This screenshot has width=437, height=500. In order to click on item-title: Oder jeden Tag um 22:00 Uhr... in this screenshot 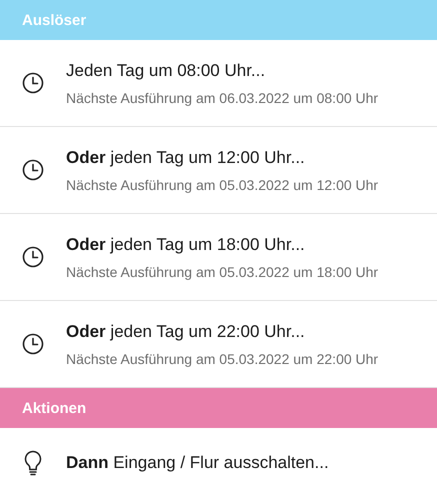, I will do `click(186, 332)`.